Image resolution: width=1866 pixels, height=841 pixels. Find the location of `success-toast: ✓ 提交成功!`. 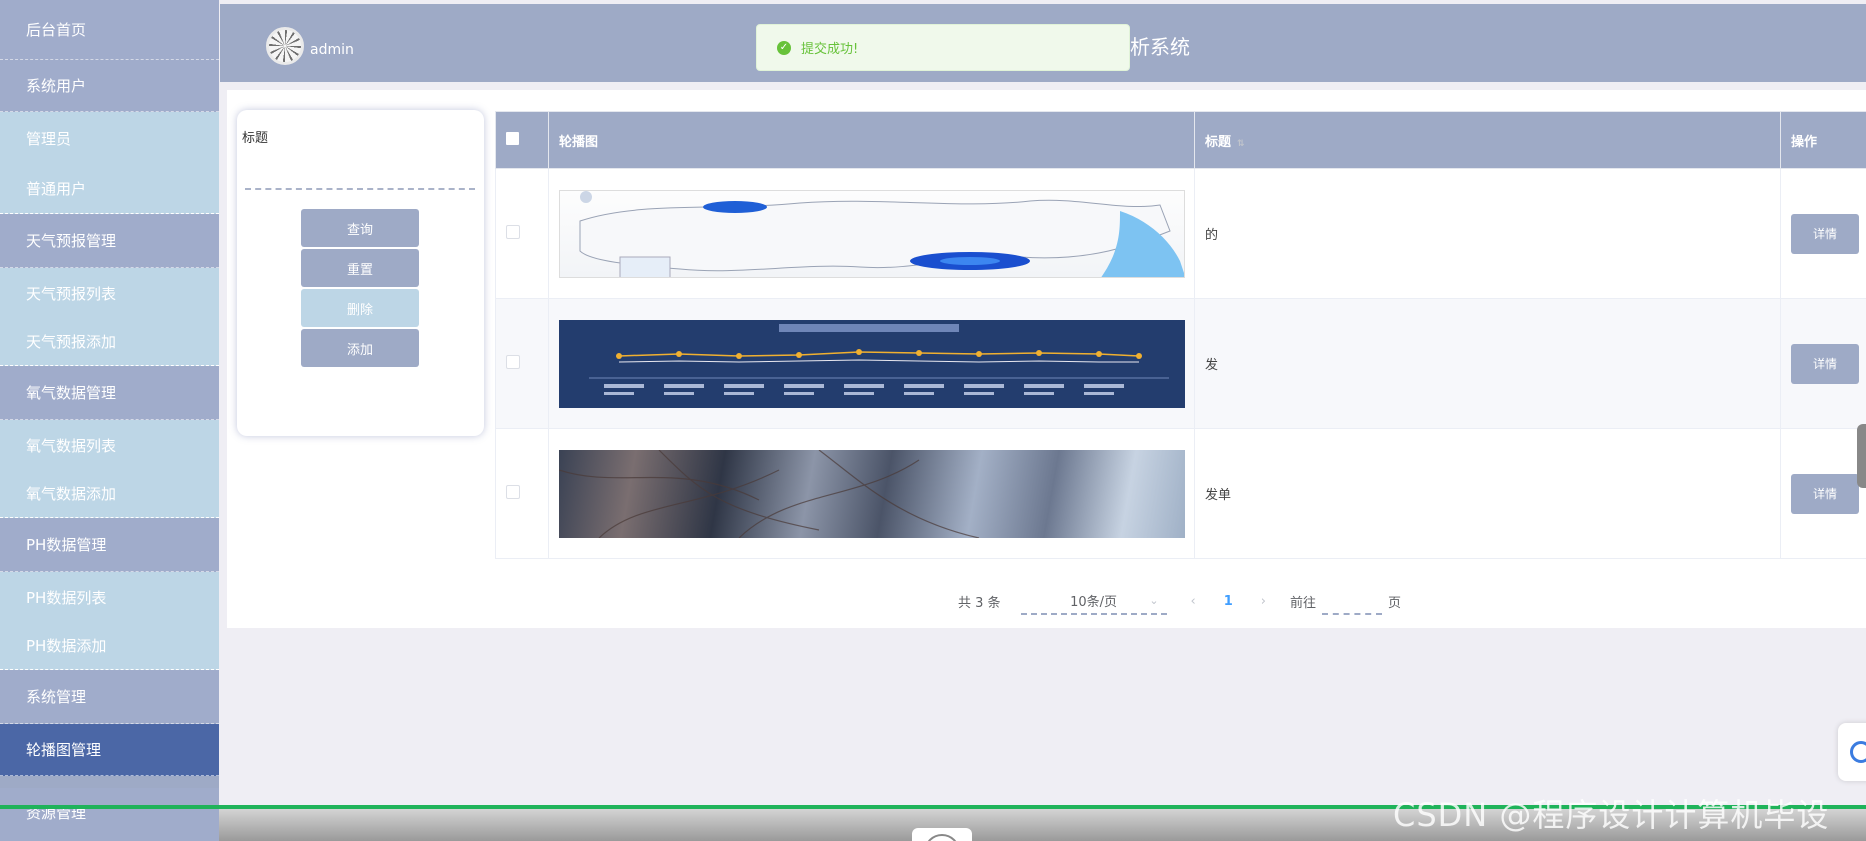

success-toast: ✓ 提交成功! is located at coordinates (943, 47).